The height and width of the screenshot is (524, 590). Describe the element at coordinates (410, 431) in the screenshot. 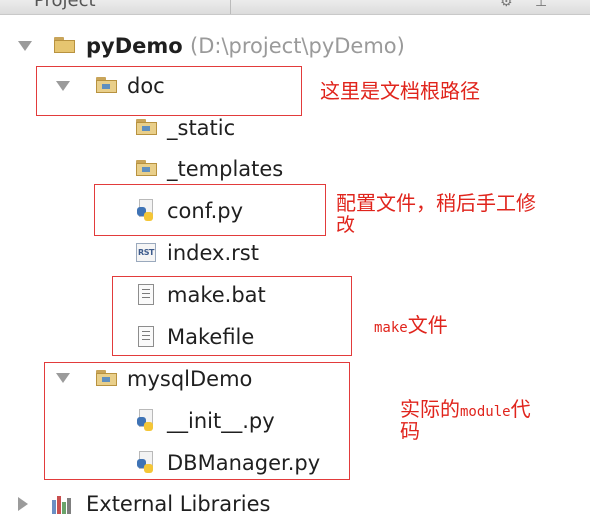

I see `module-annotation-line2: 码` at that location.